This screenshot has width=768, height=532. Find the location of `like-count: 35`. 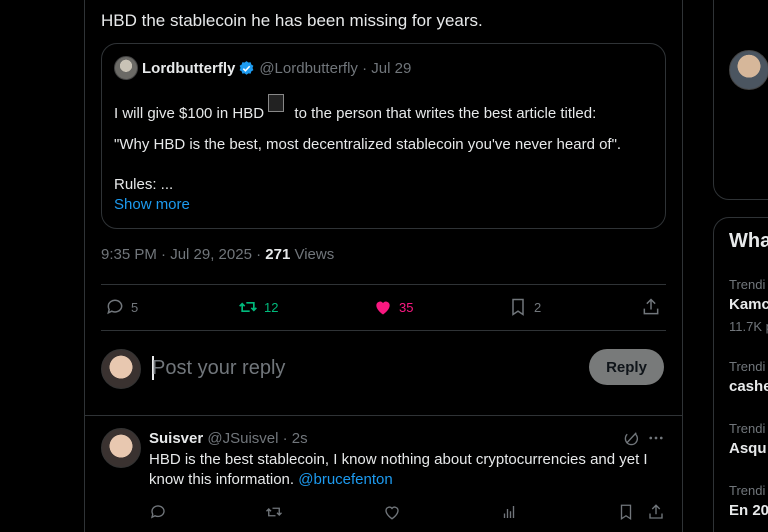

like-count: 35 is located at coordinates (406, 307).